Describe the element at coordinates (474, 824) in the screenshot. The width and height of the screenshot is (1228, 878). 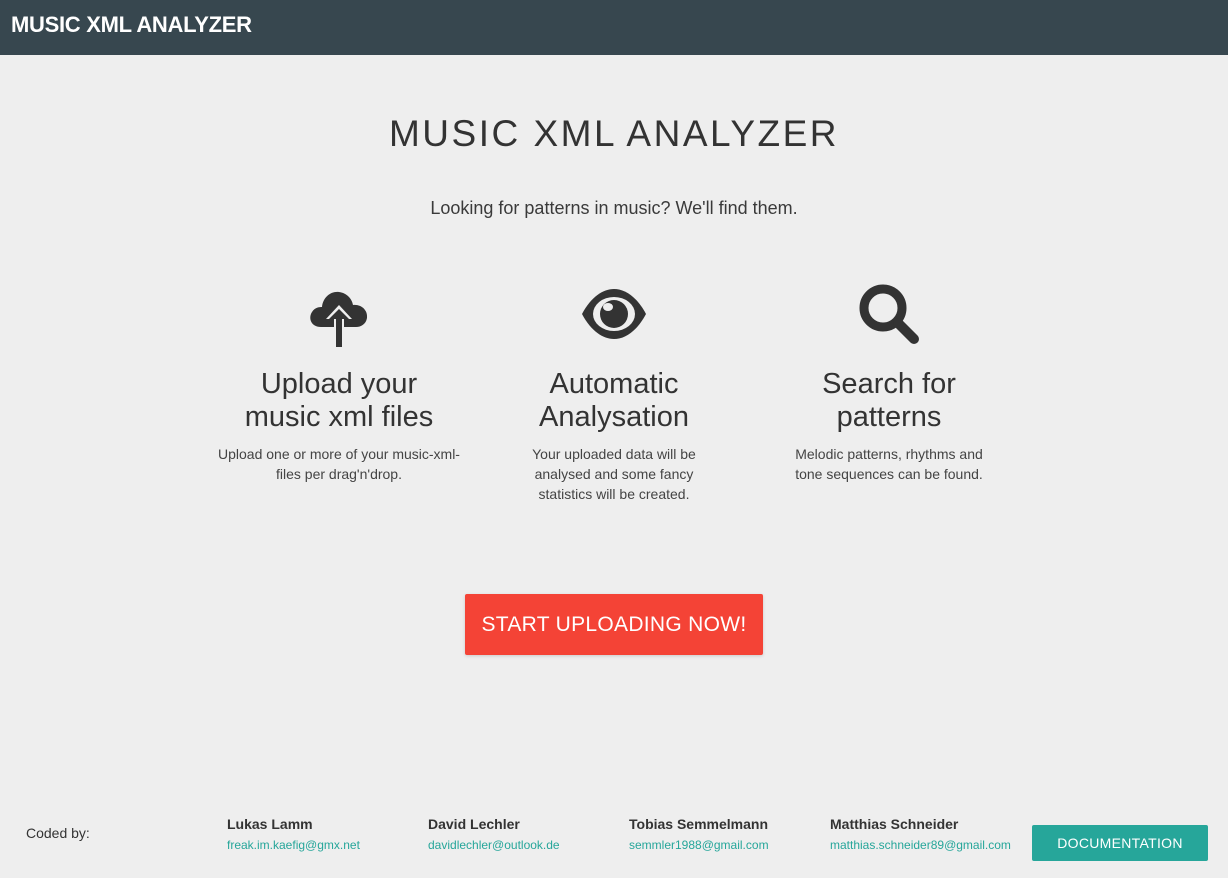
I see `author-name: David Lechler` at that location.